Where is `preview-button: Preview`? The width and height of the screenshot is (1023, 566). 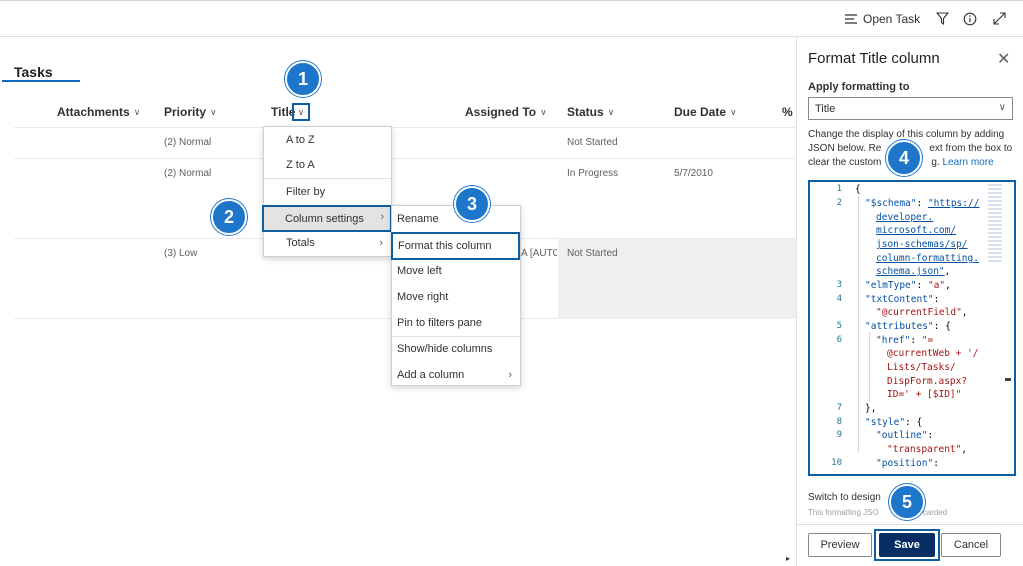
preview-button: Preview is located at coordinates (840, 545).